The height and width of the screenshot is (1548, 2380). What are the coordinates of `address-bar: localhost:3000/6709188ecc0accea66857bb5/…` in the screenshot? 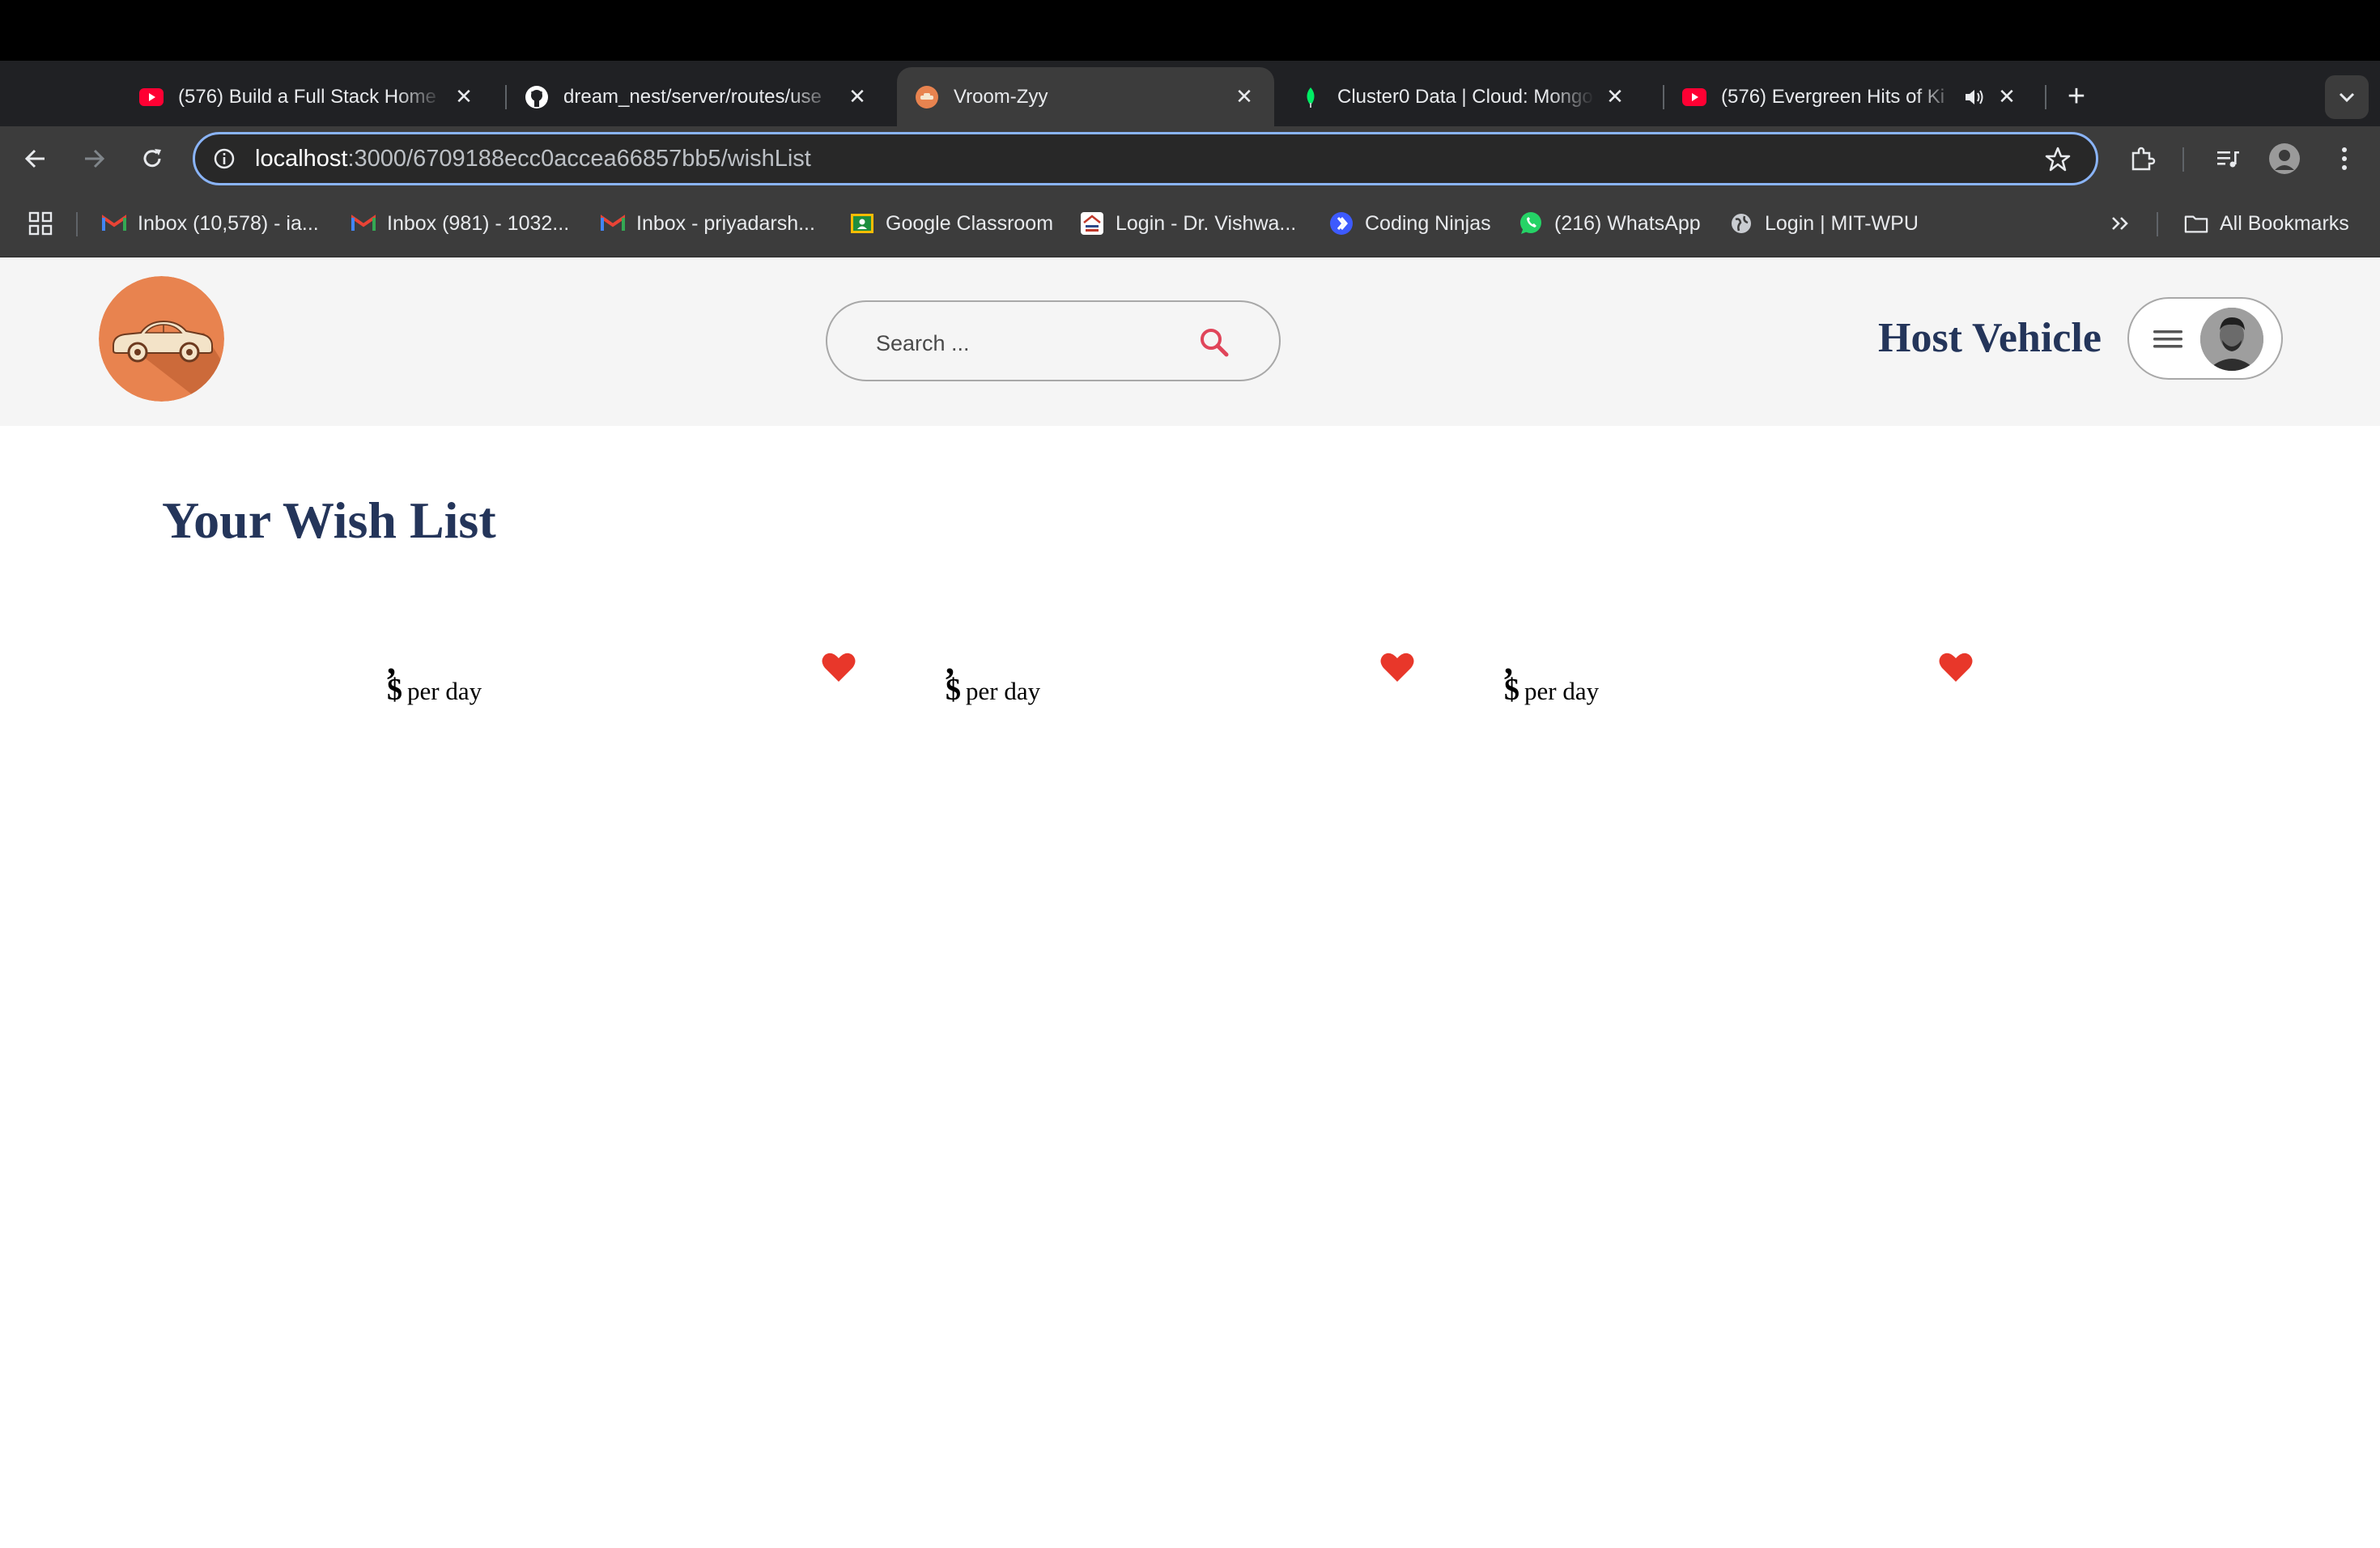 It's located at (1145, 158).